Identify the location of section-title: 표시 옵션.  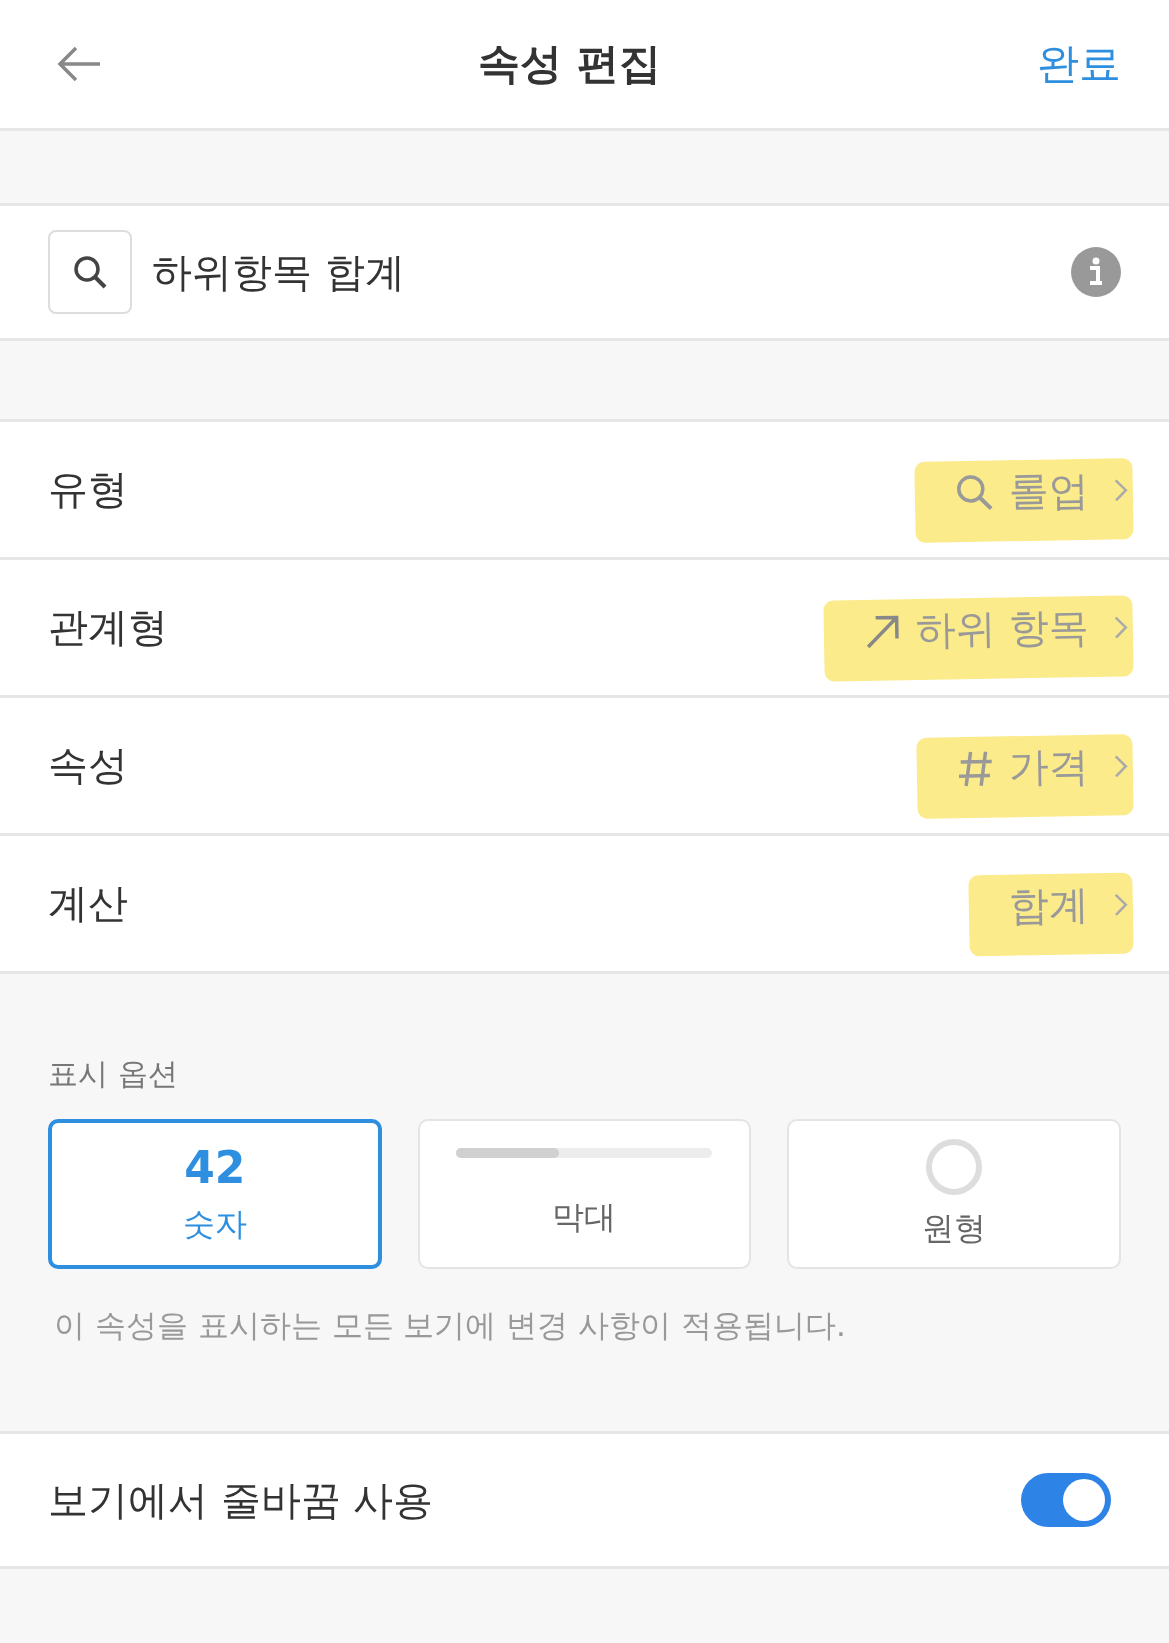
(113, 1074).